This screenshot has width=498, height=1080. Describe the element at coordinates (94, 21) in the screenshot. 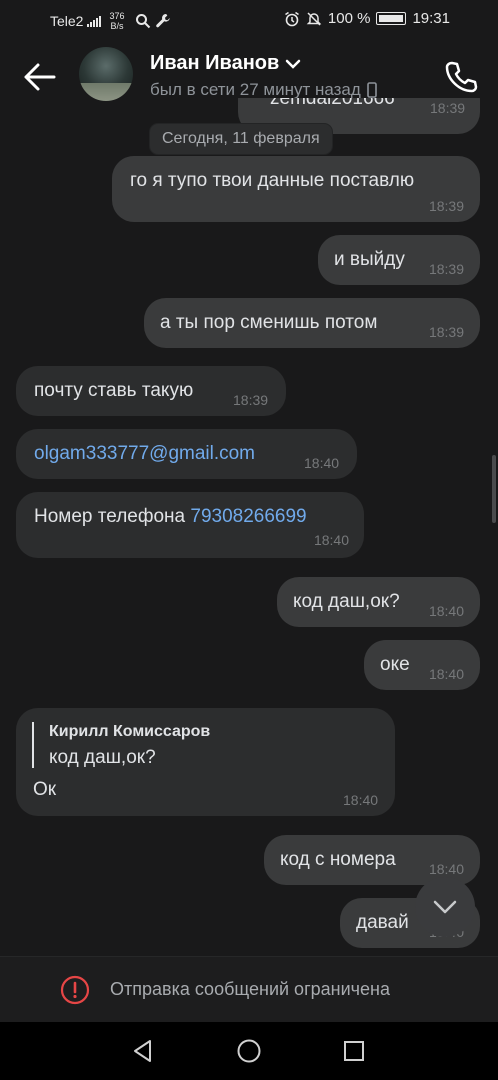

I see `signal-icon` at that location.